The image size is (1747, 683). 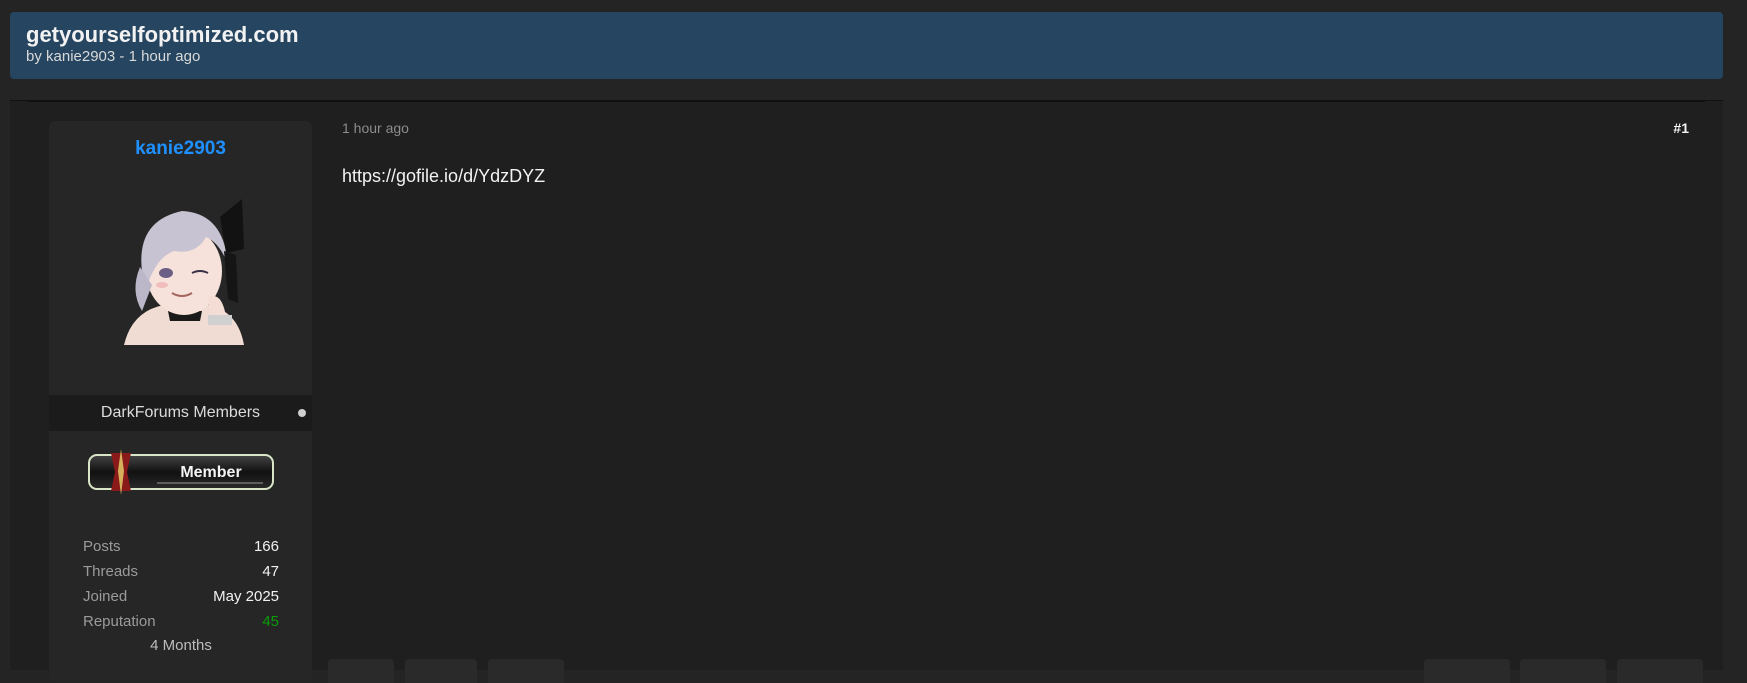 I want to click on post-date: 1 hour ago, so click(x=375, y=128).